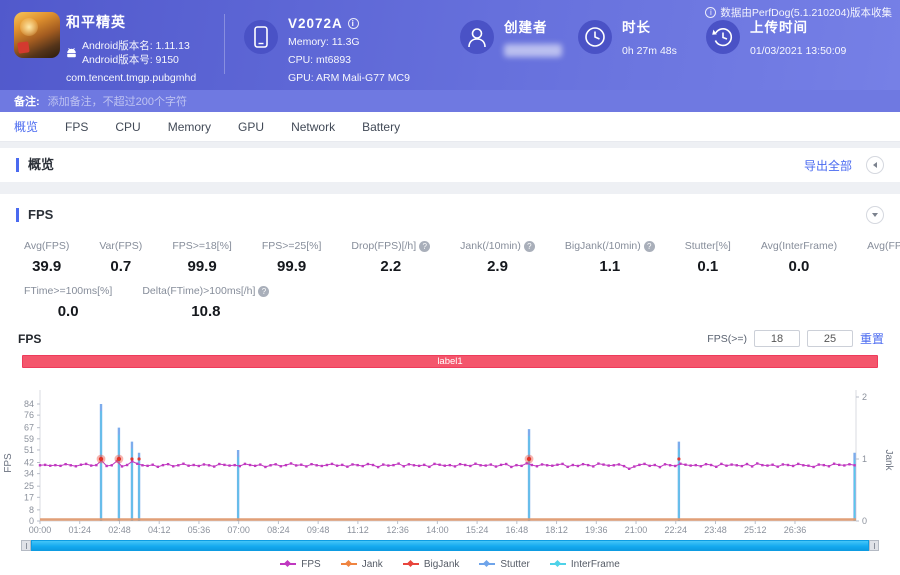  What do you see at coordinates (26, 545) in the screenshot?
I see `scrollbar-left-handle` at bounding box center [26, 545].